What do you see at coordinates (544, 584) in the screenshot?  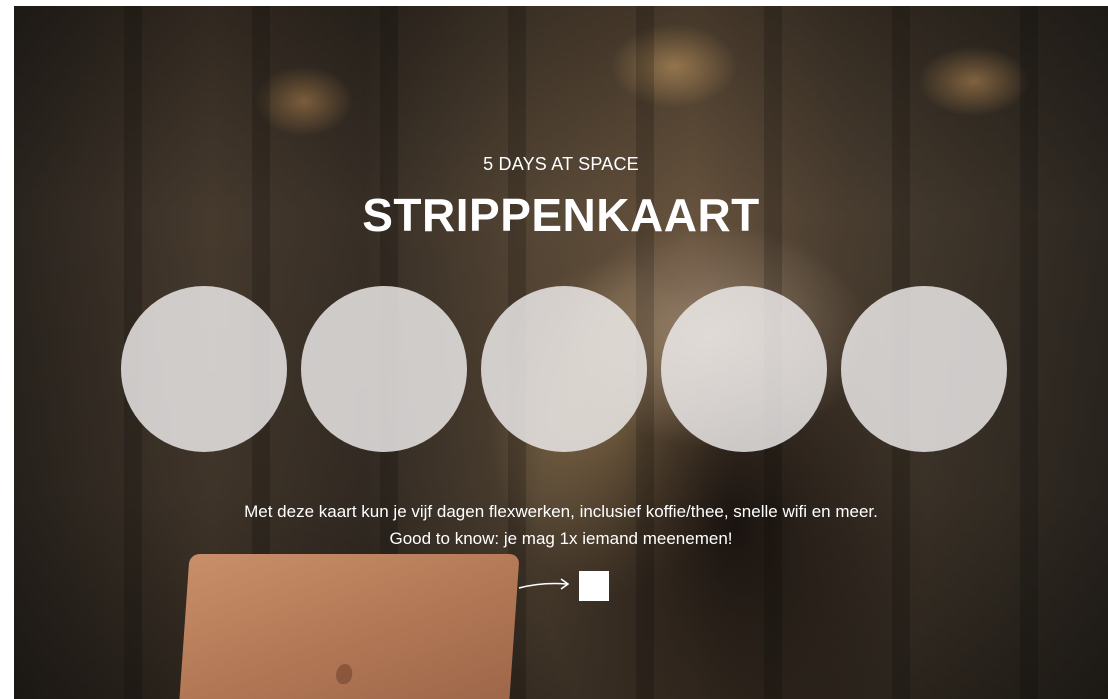 I see `arrow-right-icon` at bounding box center [544, 584].